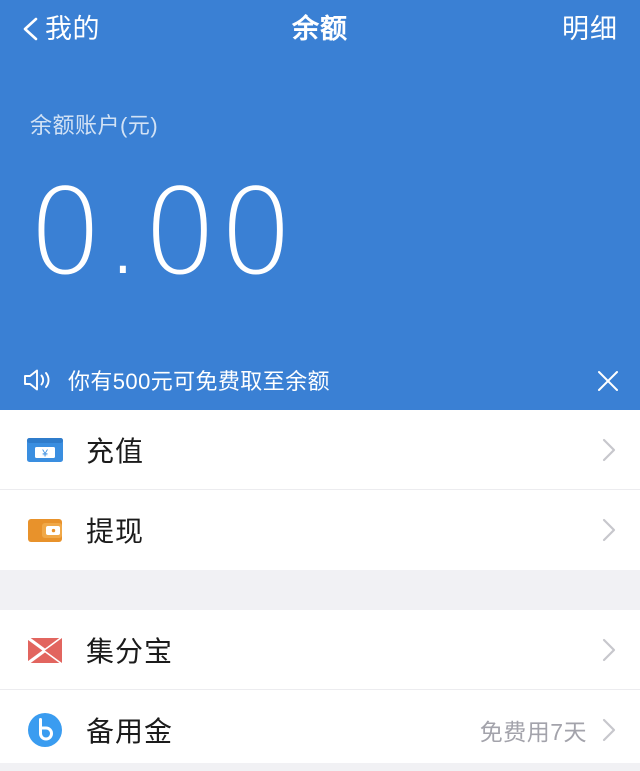 This screenshot has width=640, height=771. What do you see at coordinates (590, 29) in the screenshot?
I see `details-button: 明细` at bounding box center [590, 29].